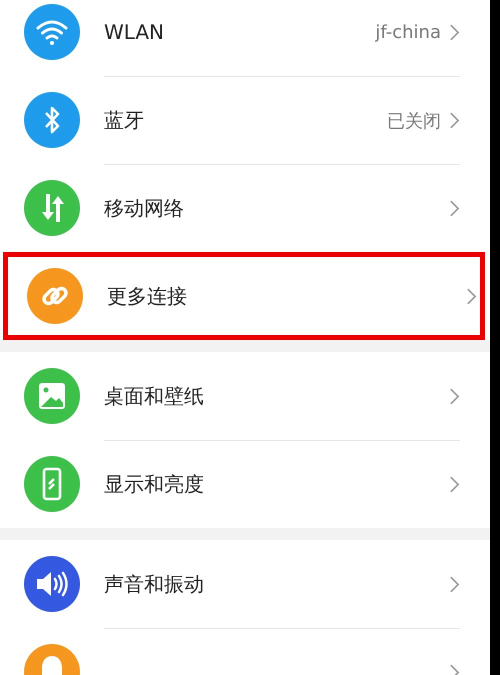 Image resolution: width=500 pixels, height=675 pixels. Describe the element at coordinates (154, 396) in the screenshot. I see `row-label: 桌面和壁纸` at that location.